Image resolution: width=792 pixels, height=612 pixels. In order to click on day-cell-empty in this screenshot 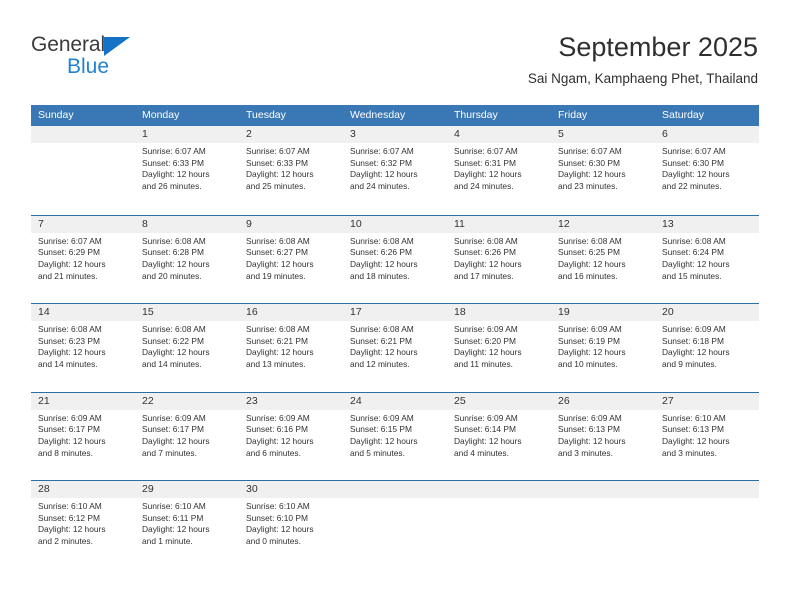, I will do `click(499, 525)`.